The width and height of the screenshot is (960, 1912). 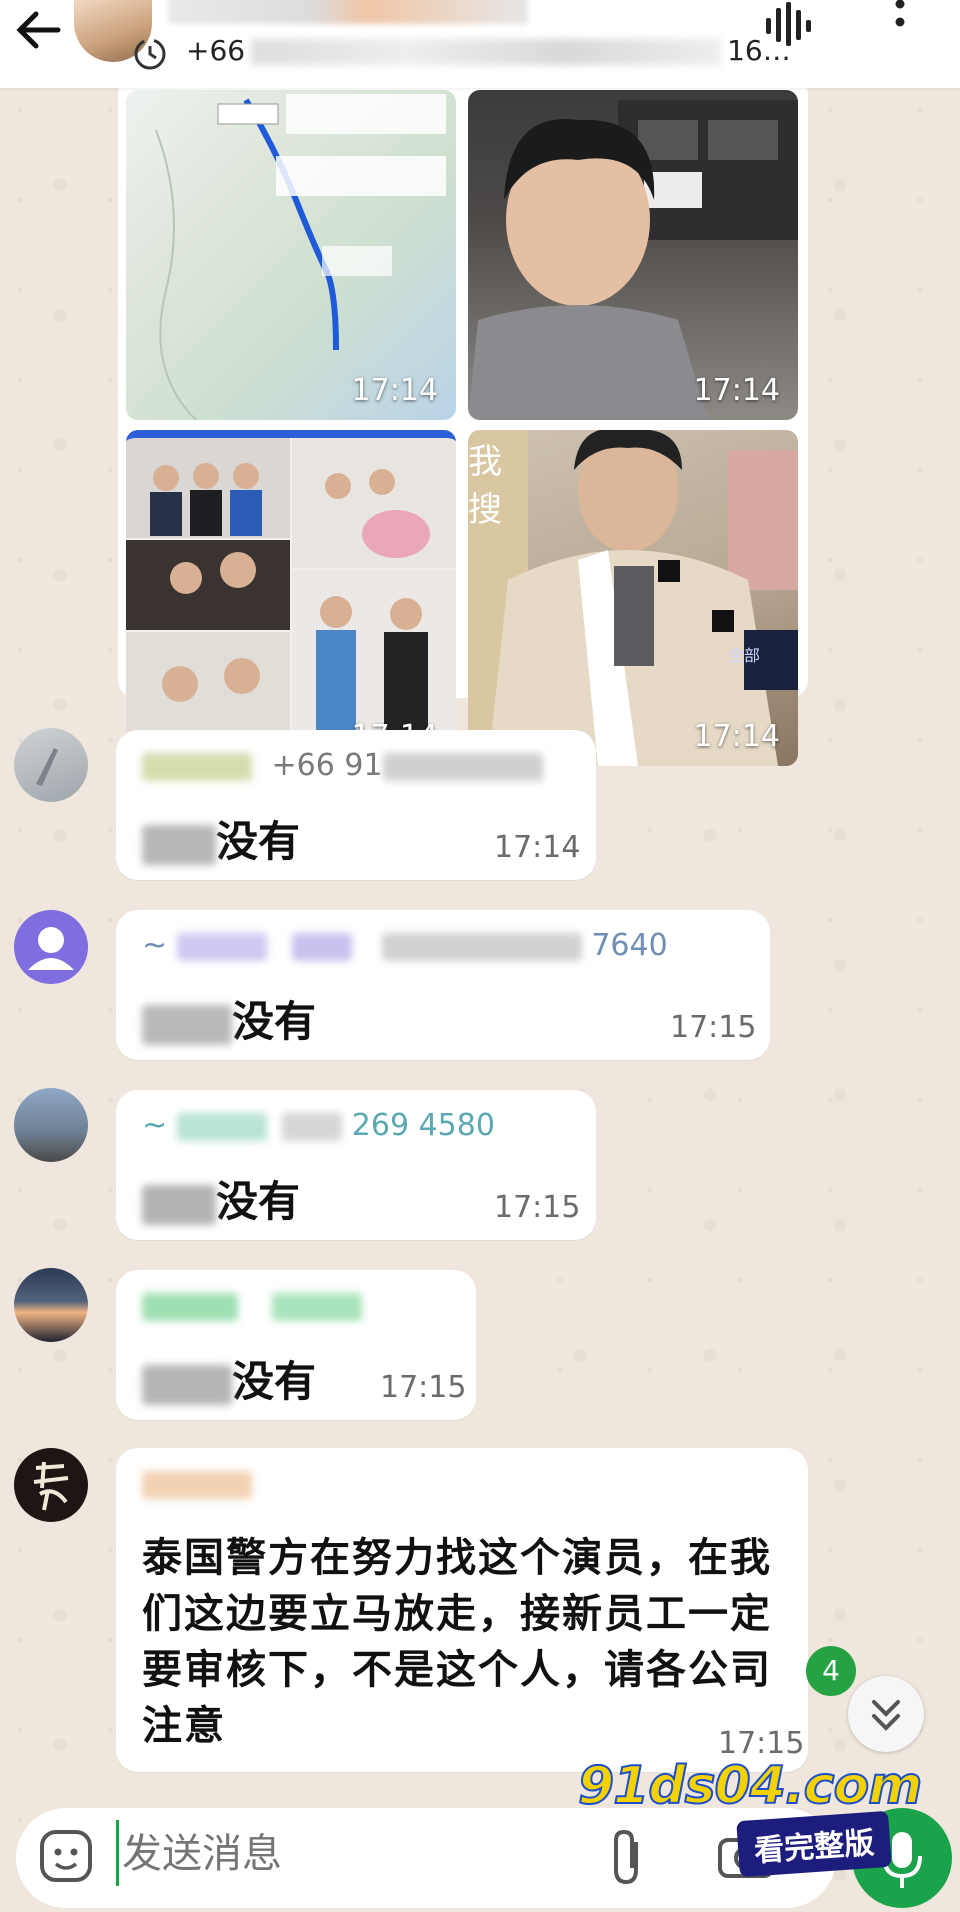 I want to click on sender-name: ~ 7640, so click(x=405, y=945).